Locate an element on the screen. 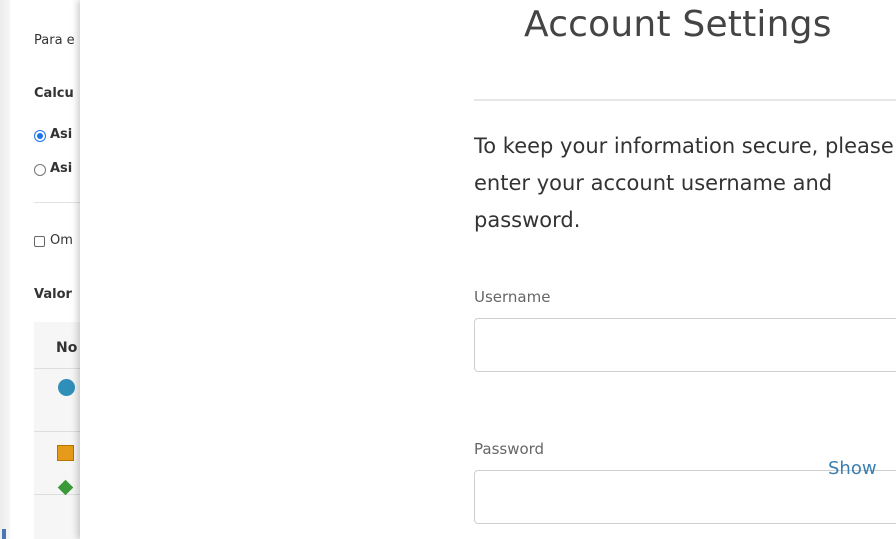 Image resolution: width=896 pixels, height=539 pixels. username-field is located at coordinates (685, 345).